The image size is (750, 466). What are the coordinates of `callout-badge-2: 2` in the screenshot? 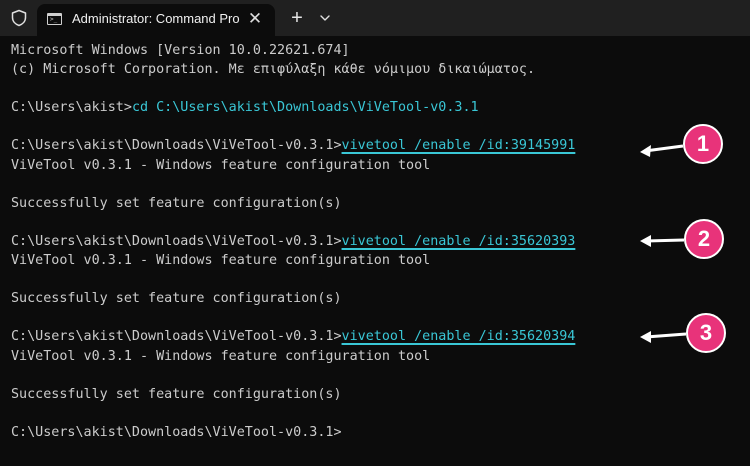 It's located at (704, 239).